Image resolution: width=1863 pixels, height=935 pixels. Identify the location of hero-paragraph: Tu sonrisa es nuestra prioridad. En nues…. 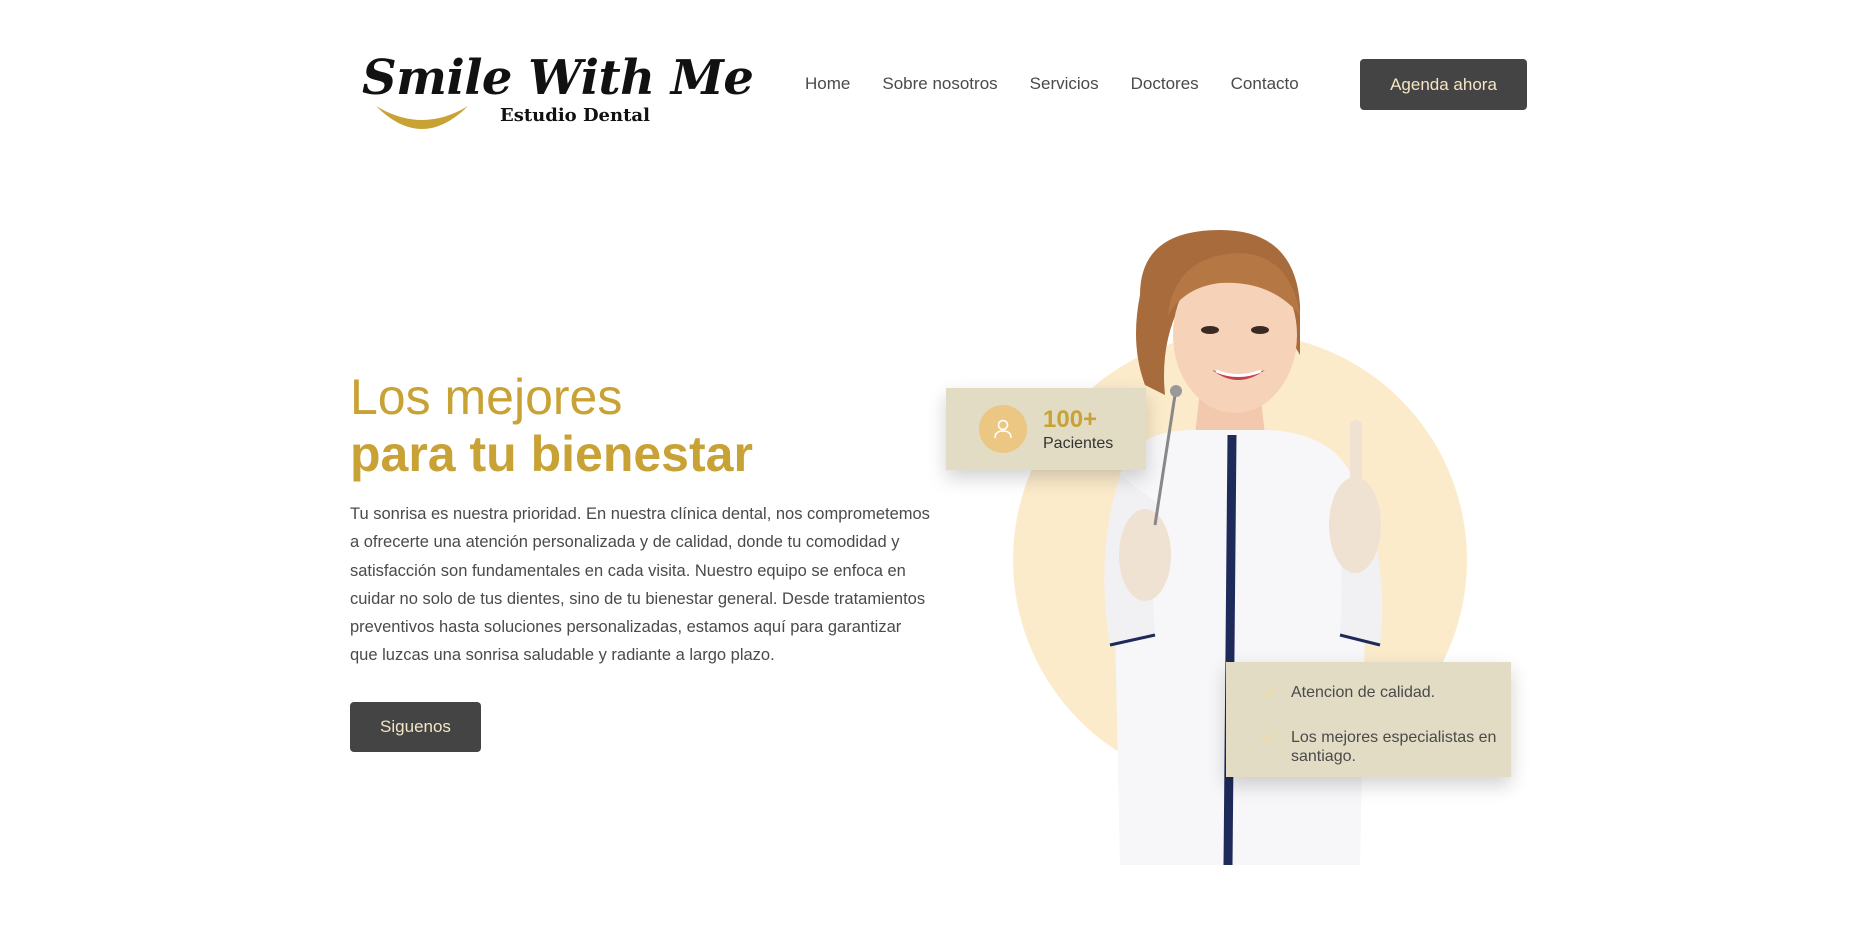
(640, 585).